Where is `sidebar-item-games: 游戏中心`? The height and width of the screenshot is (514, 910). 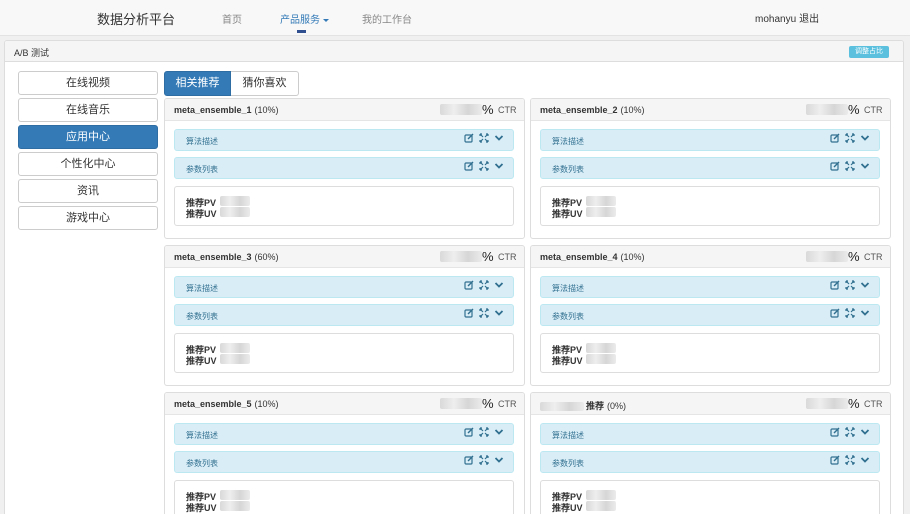 sidebar-item-games: 游戏中心 is located at coordinates (88, 218).